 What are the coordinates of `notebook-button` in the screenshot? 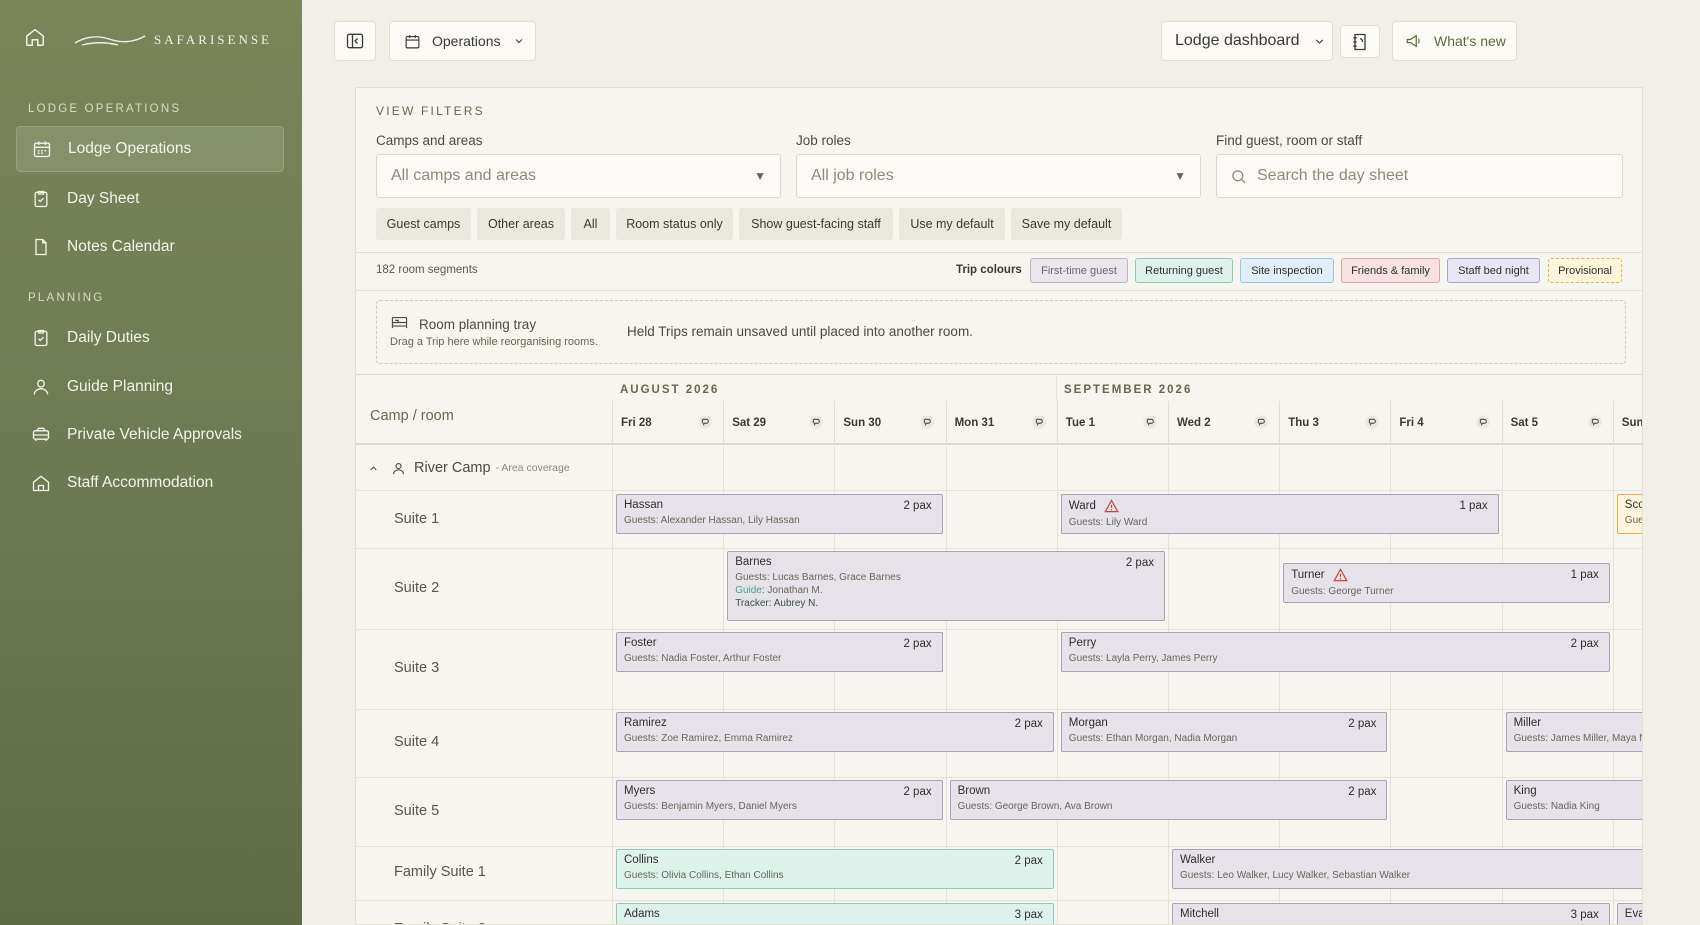 It's located at (1360, 41).